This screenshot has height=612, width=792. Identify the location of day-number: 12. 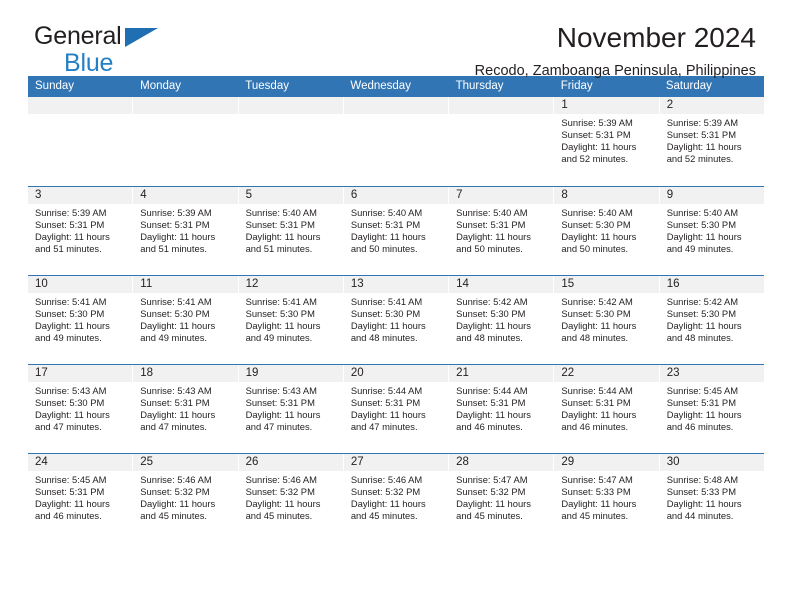
(290, 284).